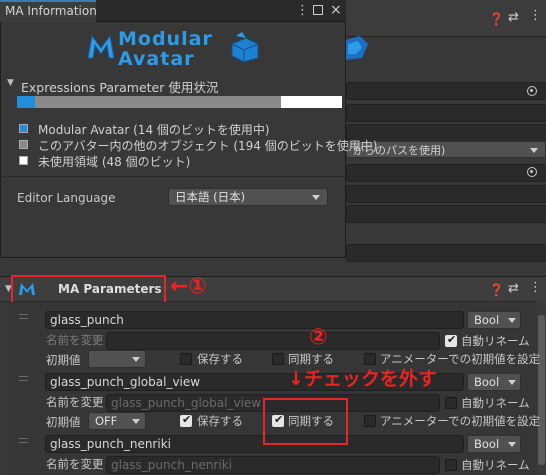 The width and height of the screenshot is (546, 475). What do you see at coordinates (532, 91) in the screenshot?
I see `object-picker-icon` at bounding box center [532, 91].